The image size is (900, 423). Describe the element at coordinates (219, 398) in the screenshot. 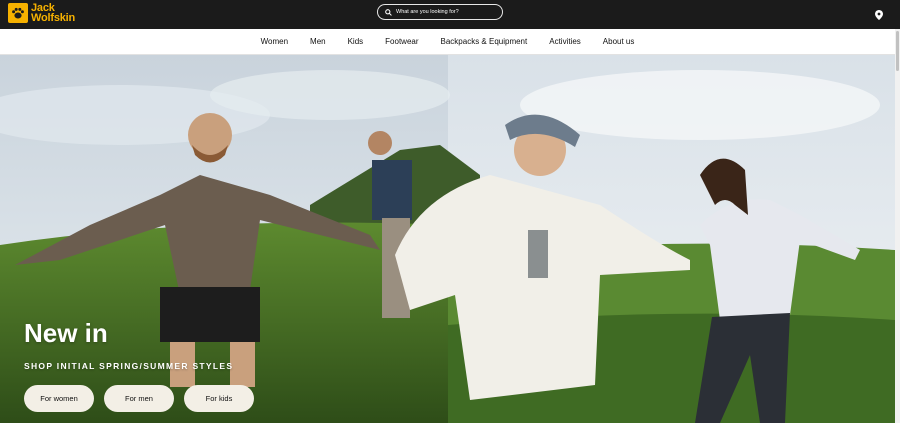

I see `for-kids-button: For kids` at that location.